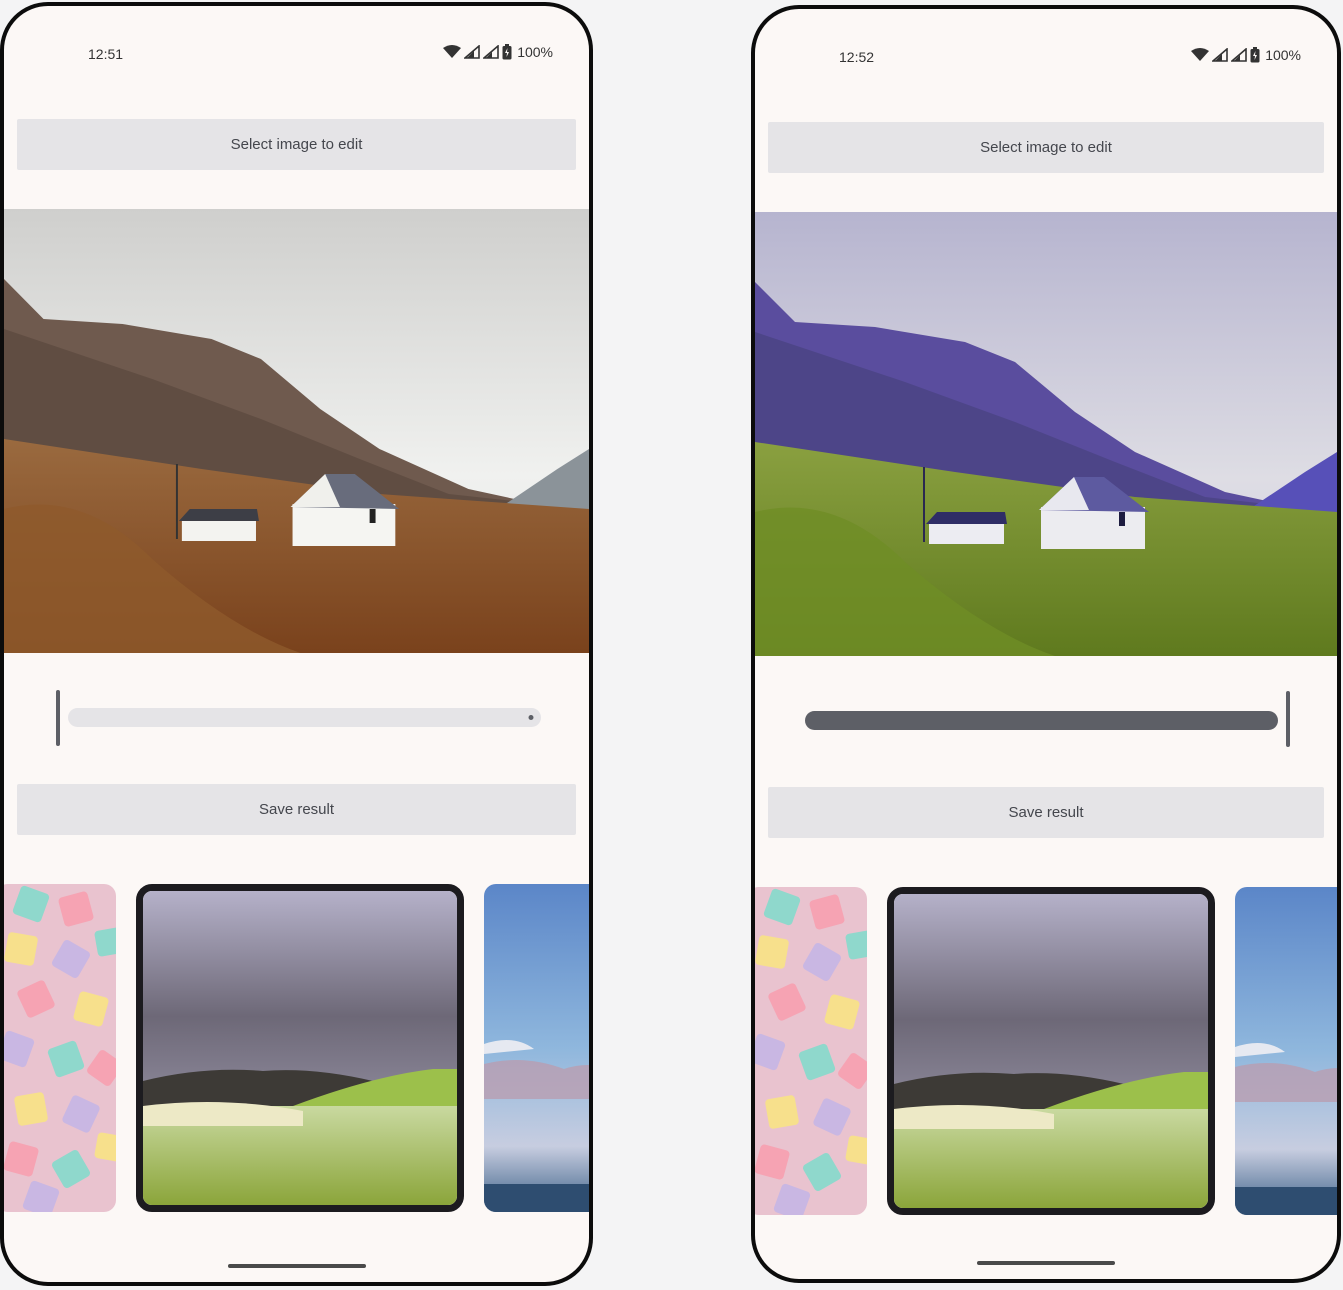  I want to click on status-time: 12:52, so click(857, 57).